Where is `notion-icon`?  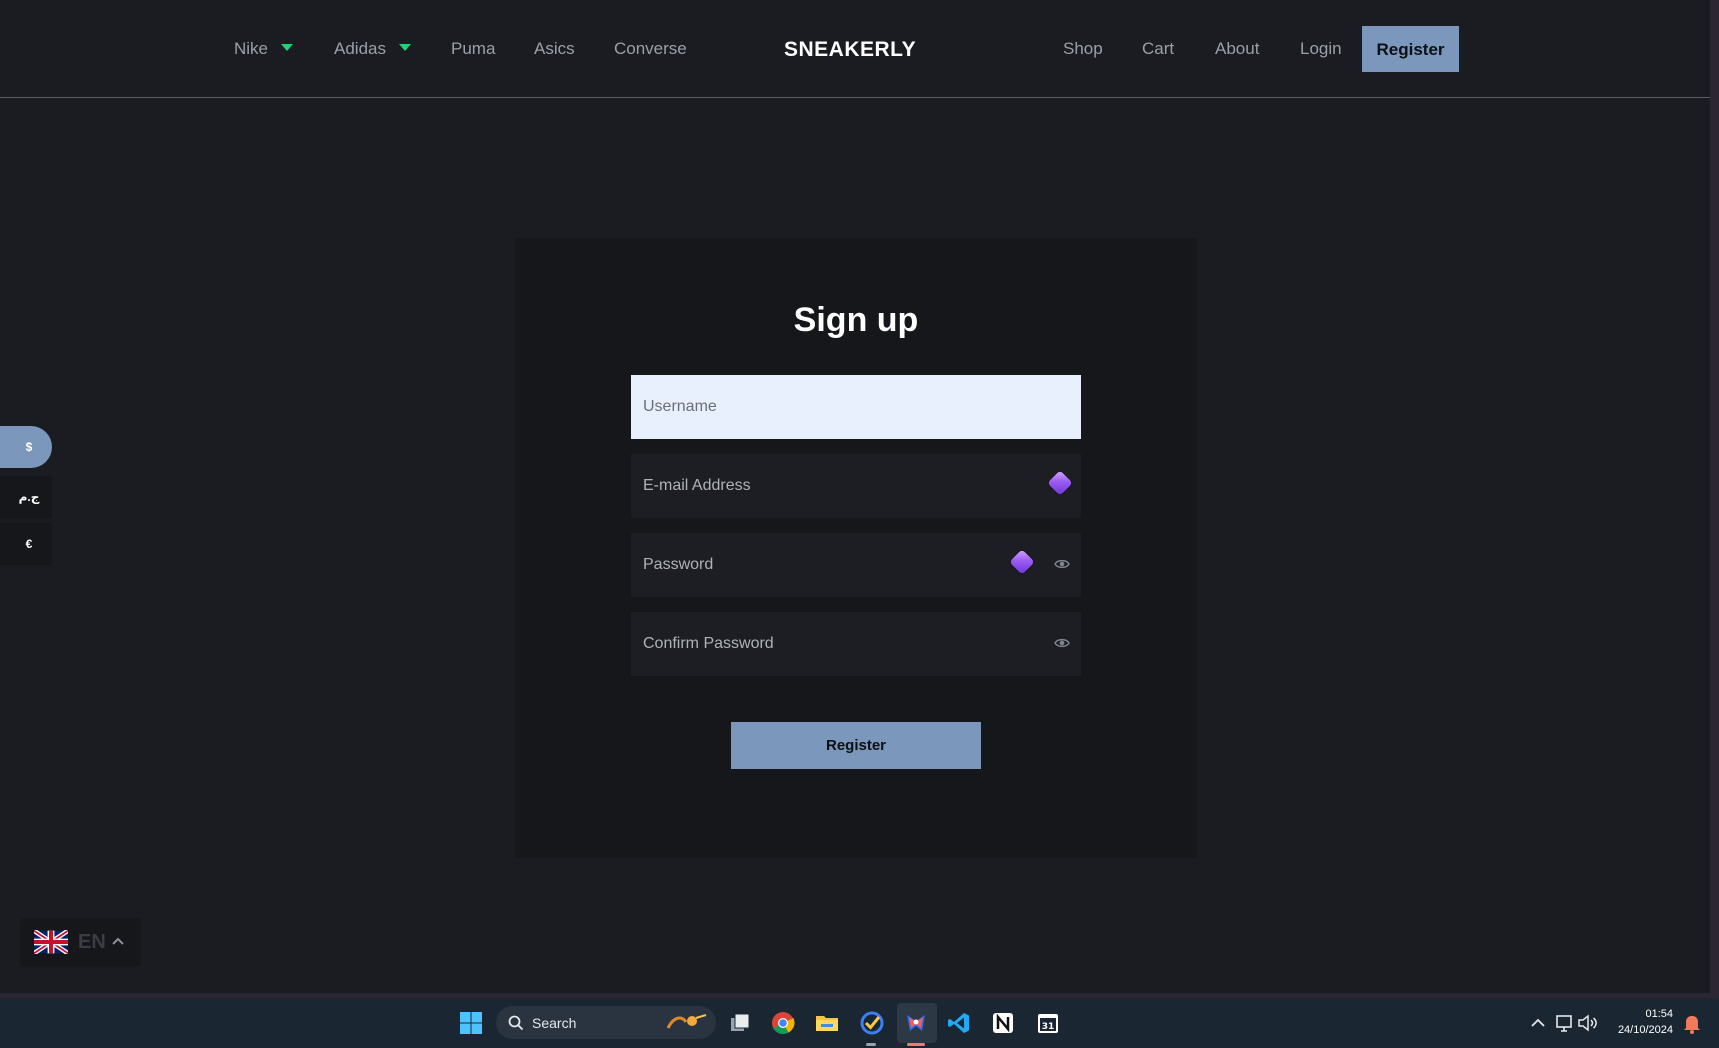
notion-icon is located at coordinates (1003, 1023).